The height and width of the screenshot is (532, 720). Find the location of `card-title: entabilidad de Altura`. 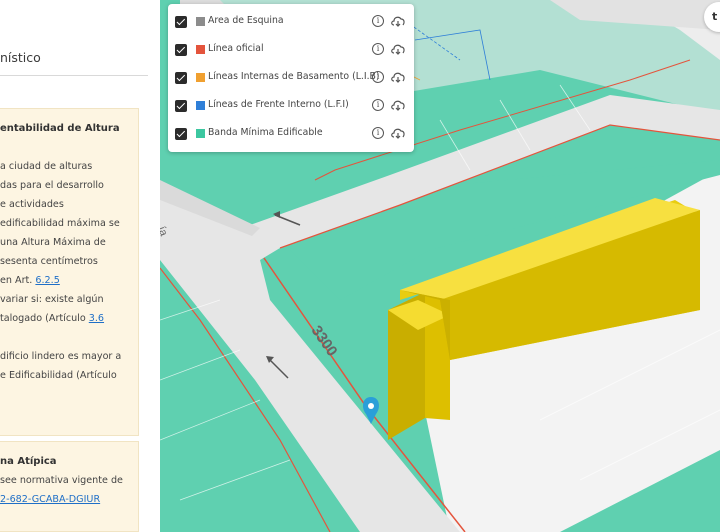

card-title: entabilidad de Altura is located at coordinates (60, 128).